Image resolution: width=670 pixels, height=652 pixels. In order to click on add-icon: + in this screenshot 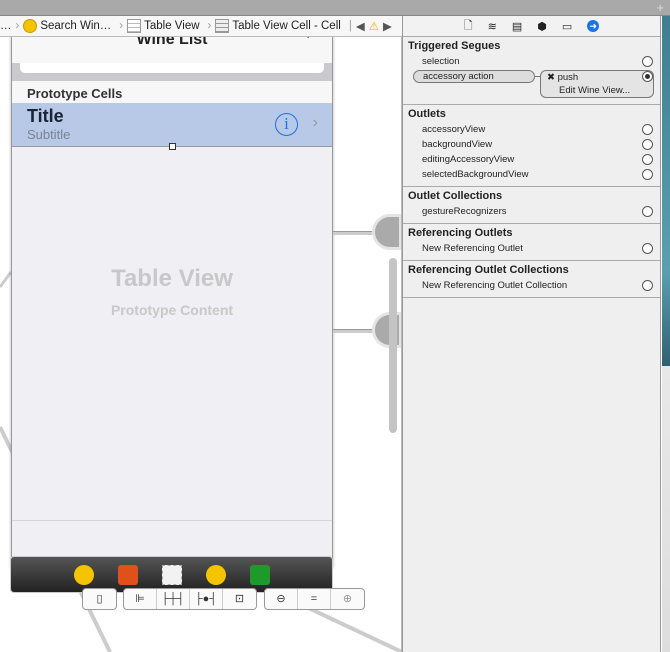, I will do `click(660, 7)`.